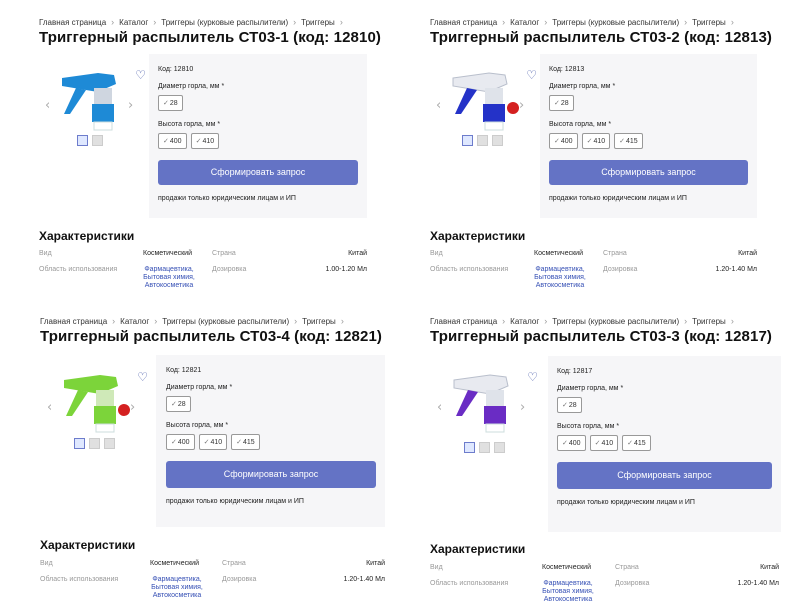 Image resolution: width=800 pixels, height=612 pixels. Describe the element at coordinates (758, 583) in the screenshot. I see `dosage-value: 1.20-1.40 Мл` at that location.